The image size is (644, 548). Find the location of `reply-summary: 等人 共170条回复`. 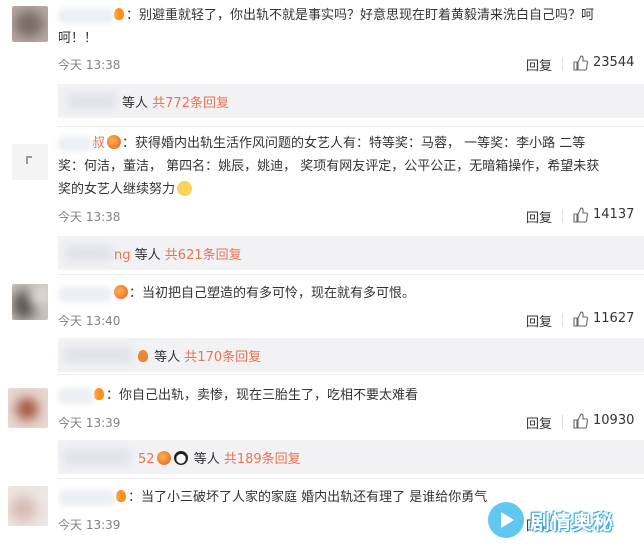

reply-summary: 等人 共170条回复 is located at coordinates (351, 355).